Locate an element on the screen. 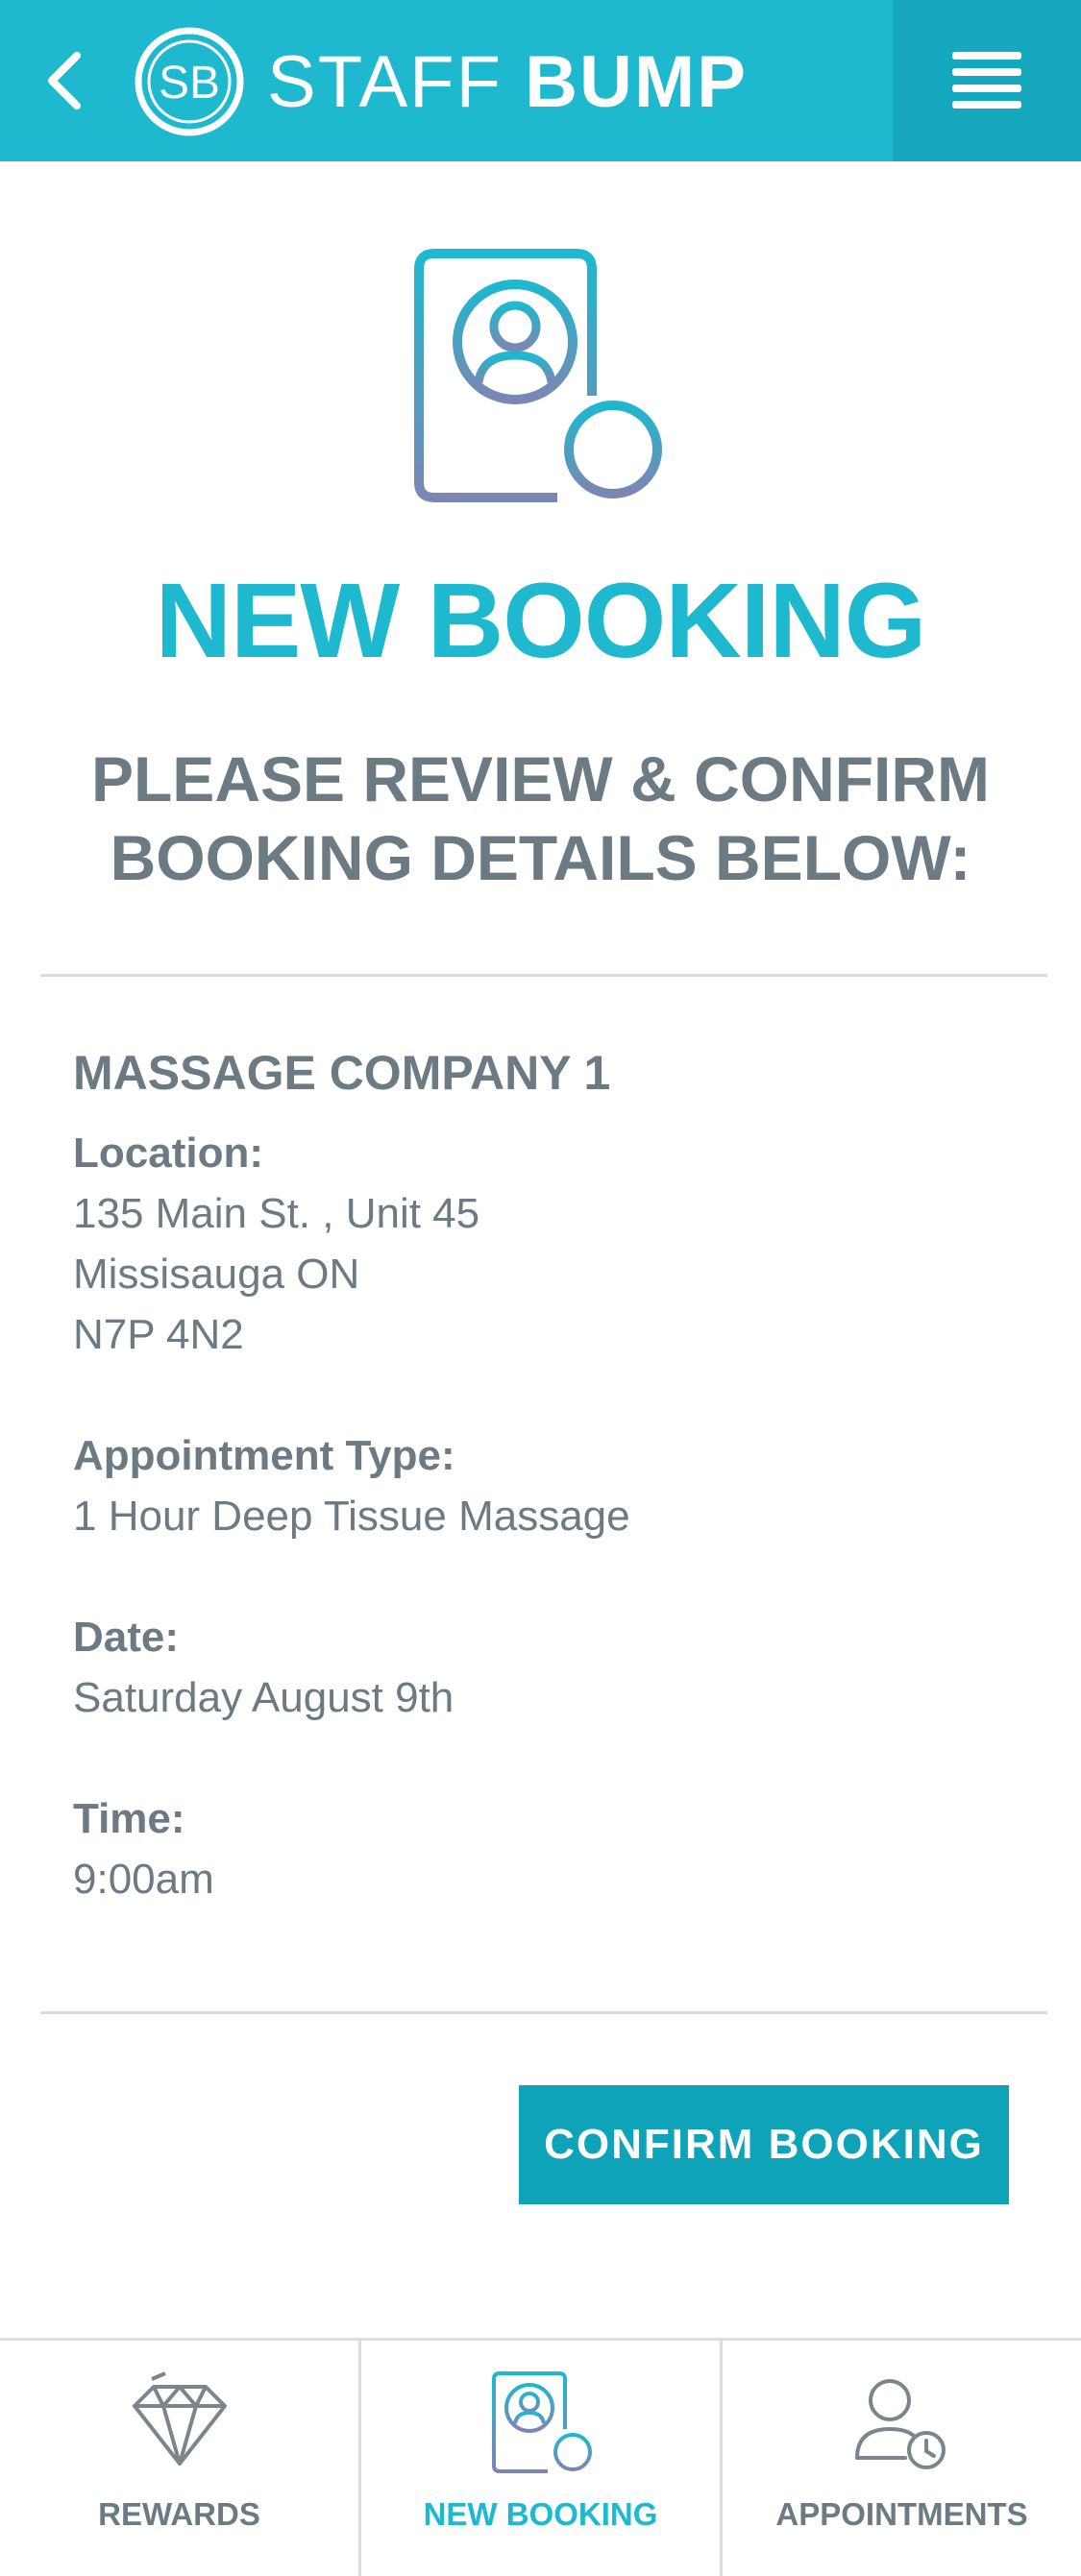  nav-item-rewards: REWARDS is located at coordinates (179, 2458).